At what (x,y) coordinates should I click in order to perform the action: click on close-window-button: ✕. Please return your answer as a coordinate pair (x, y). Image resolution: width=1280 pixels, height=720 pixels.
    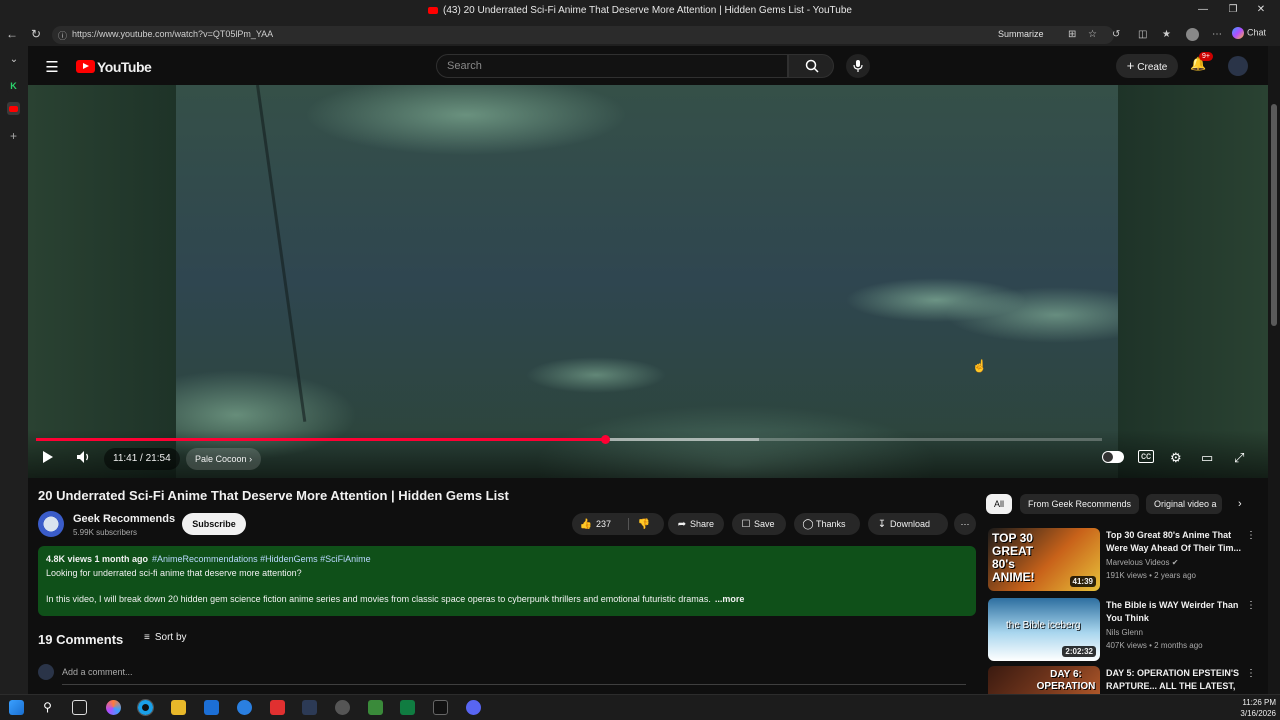
    Looking at the image, I should click on (1261, 9).